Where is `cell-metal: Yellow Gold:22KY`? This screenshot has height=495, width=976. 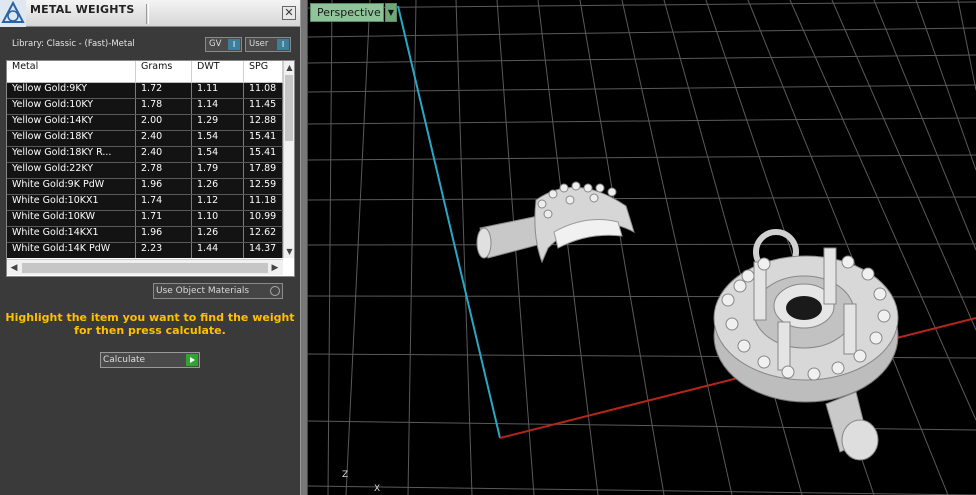
cell-metal: Yellow Gold:22KY is located at coordinates (71, 170).